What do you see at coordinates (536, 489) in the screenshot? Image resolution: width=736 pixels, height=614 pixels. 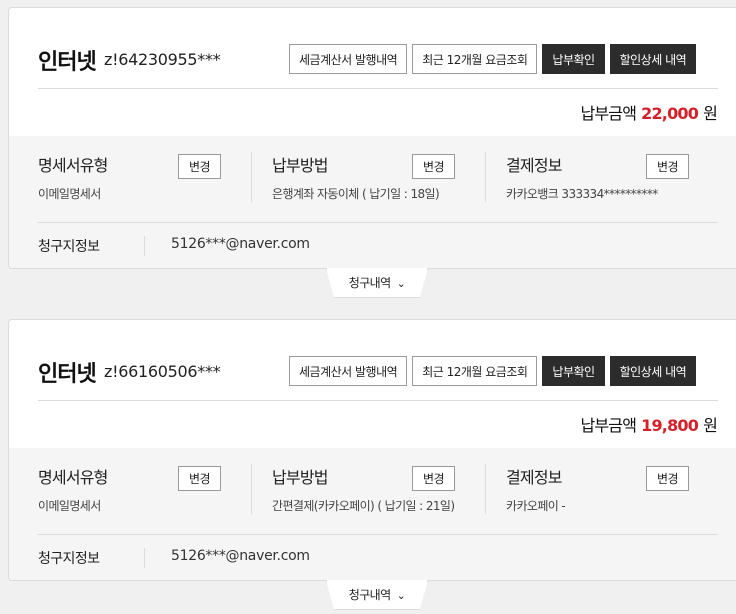 I see `payment-info: 결제정보 카카오페이 -` at bounding box center [536, 489].